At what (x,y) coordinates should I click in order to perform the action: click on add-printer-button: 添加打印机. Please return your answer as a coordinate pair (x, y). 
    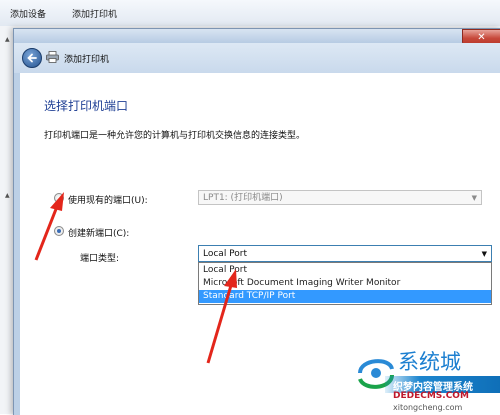
    Looking at the image, I should click on (94, 13).